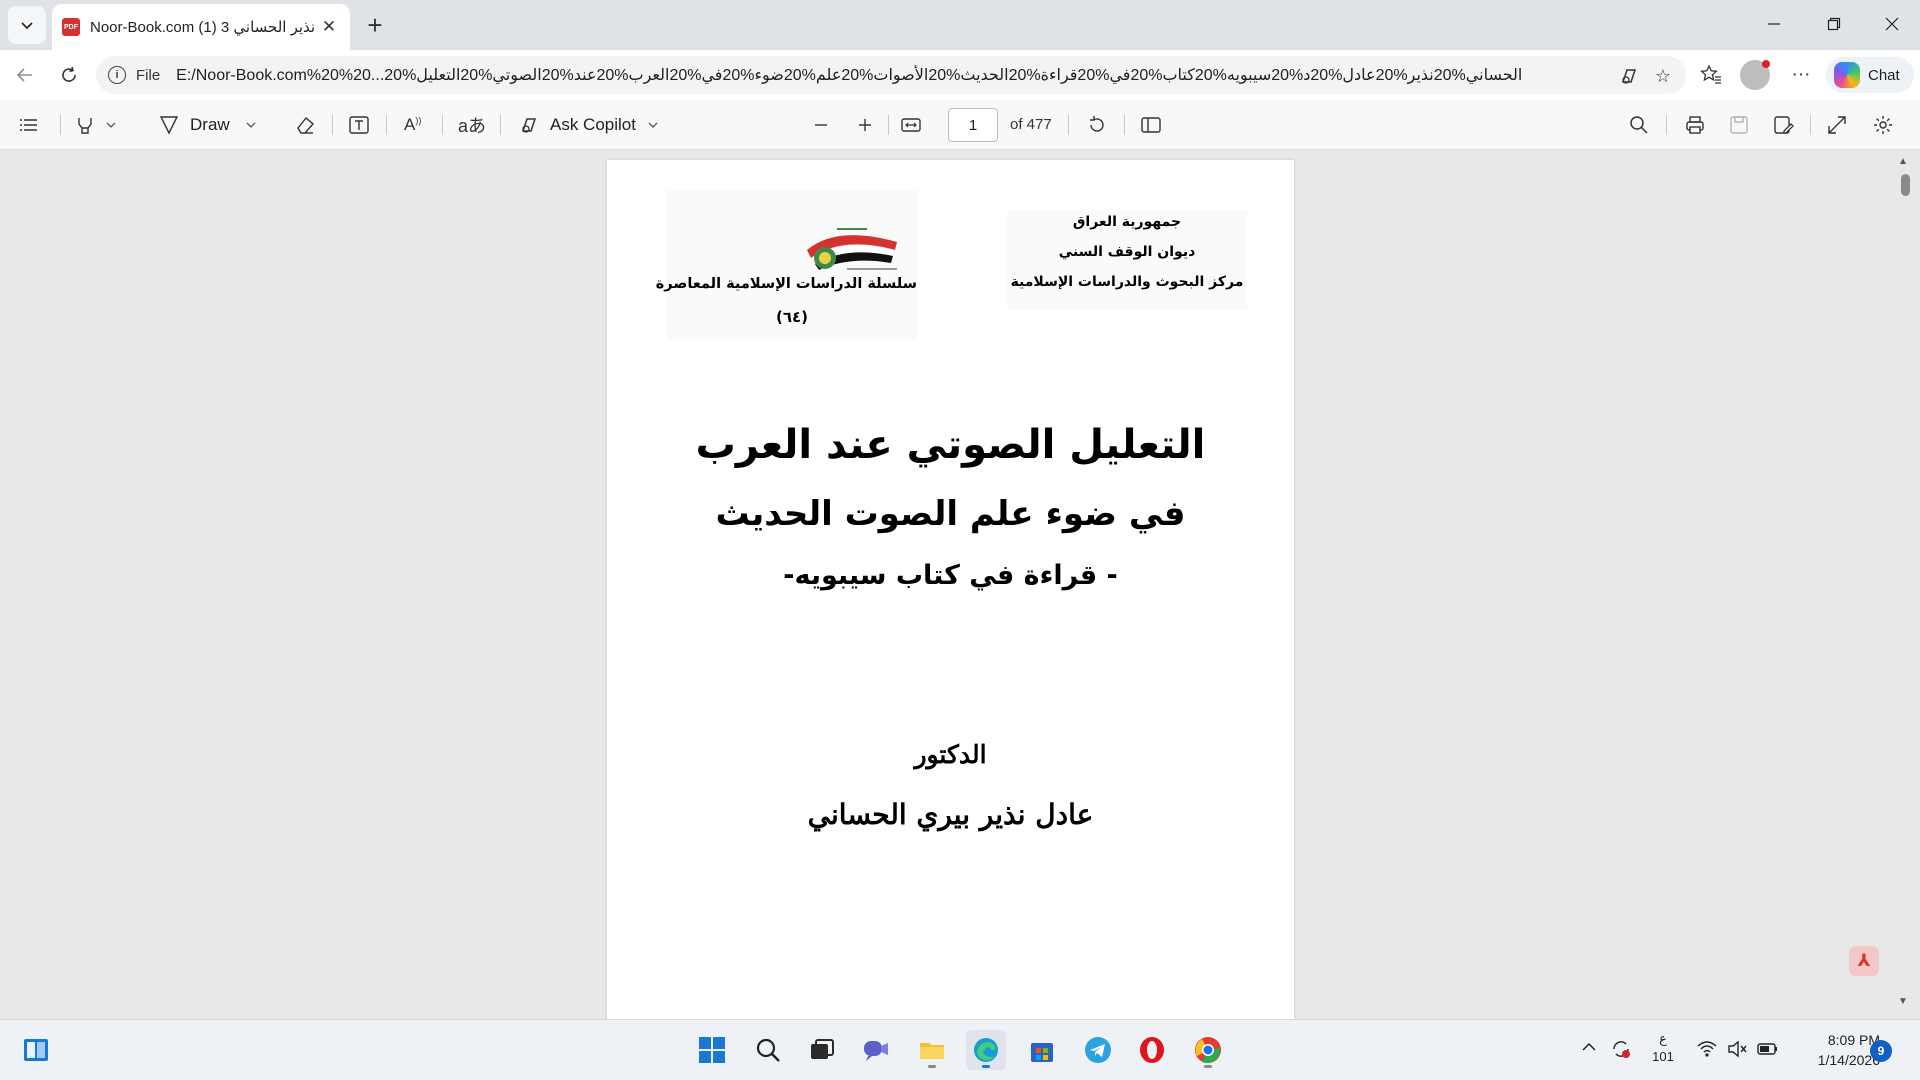 The height and width of the screenshot is (1080, 1920). Describe the element at coordinates (960, 1049) in the screenshot. I see `windows-taskbar: ع 101 8:09 PM 1/14/2026 9` at that location.